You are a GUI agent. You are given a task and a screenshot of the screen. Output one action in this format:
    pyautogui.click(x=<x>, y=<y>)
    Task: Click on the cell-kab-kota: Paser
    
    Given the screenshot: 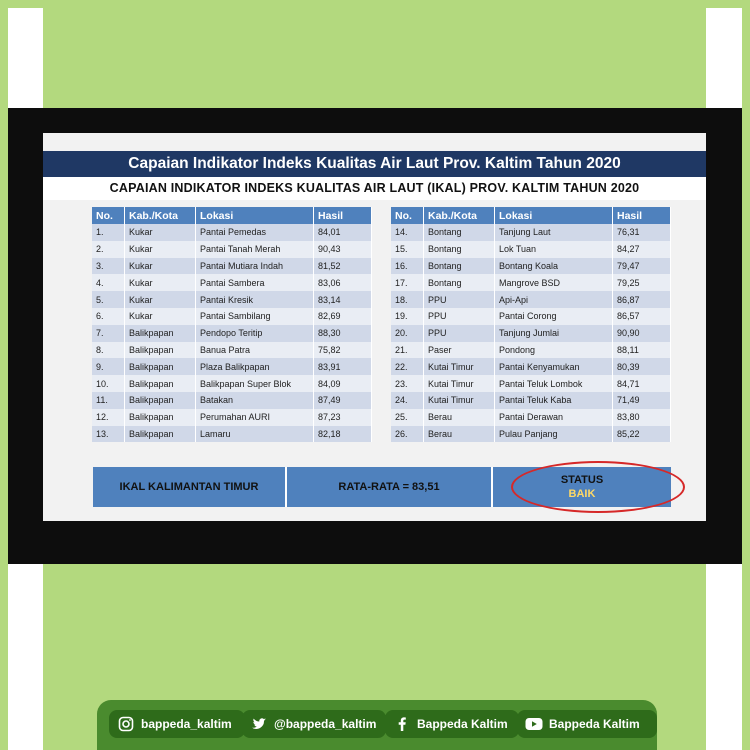 What is the action you would take?
    pyautogui.click(x=459, y=350)
    